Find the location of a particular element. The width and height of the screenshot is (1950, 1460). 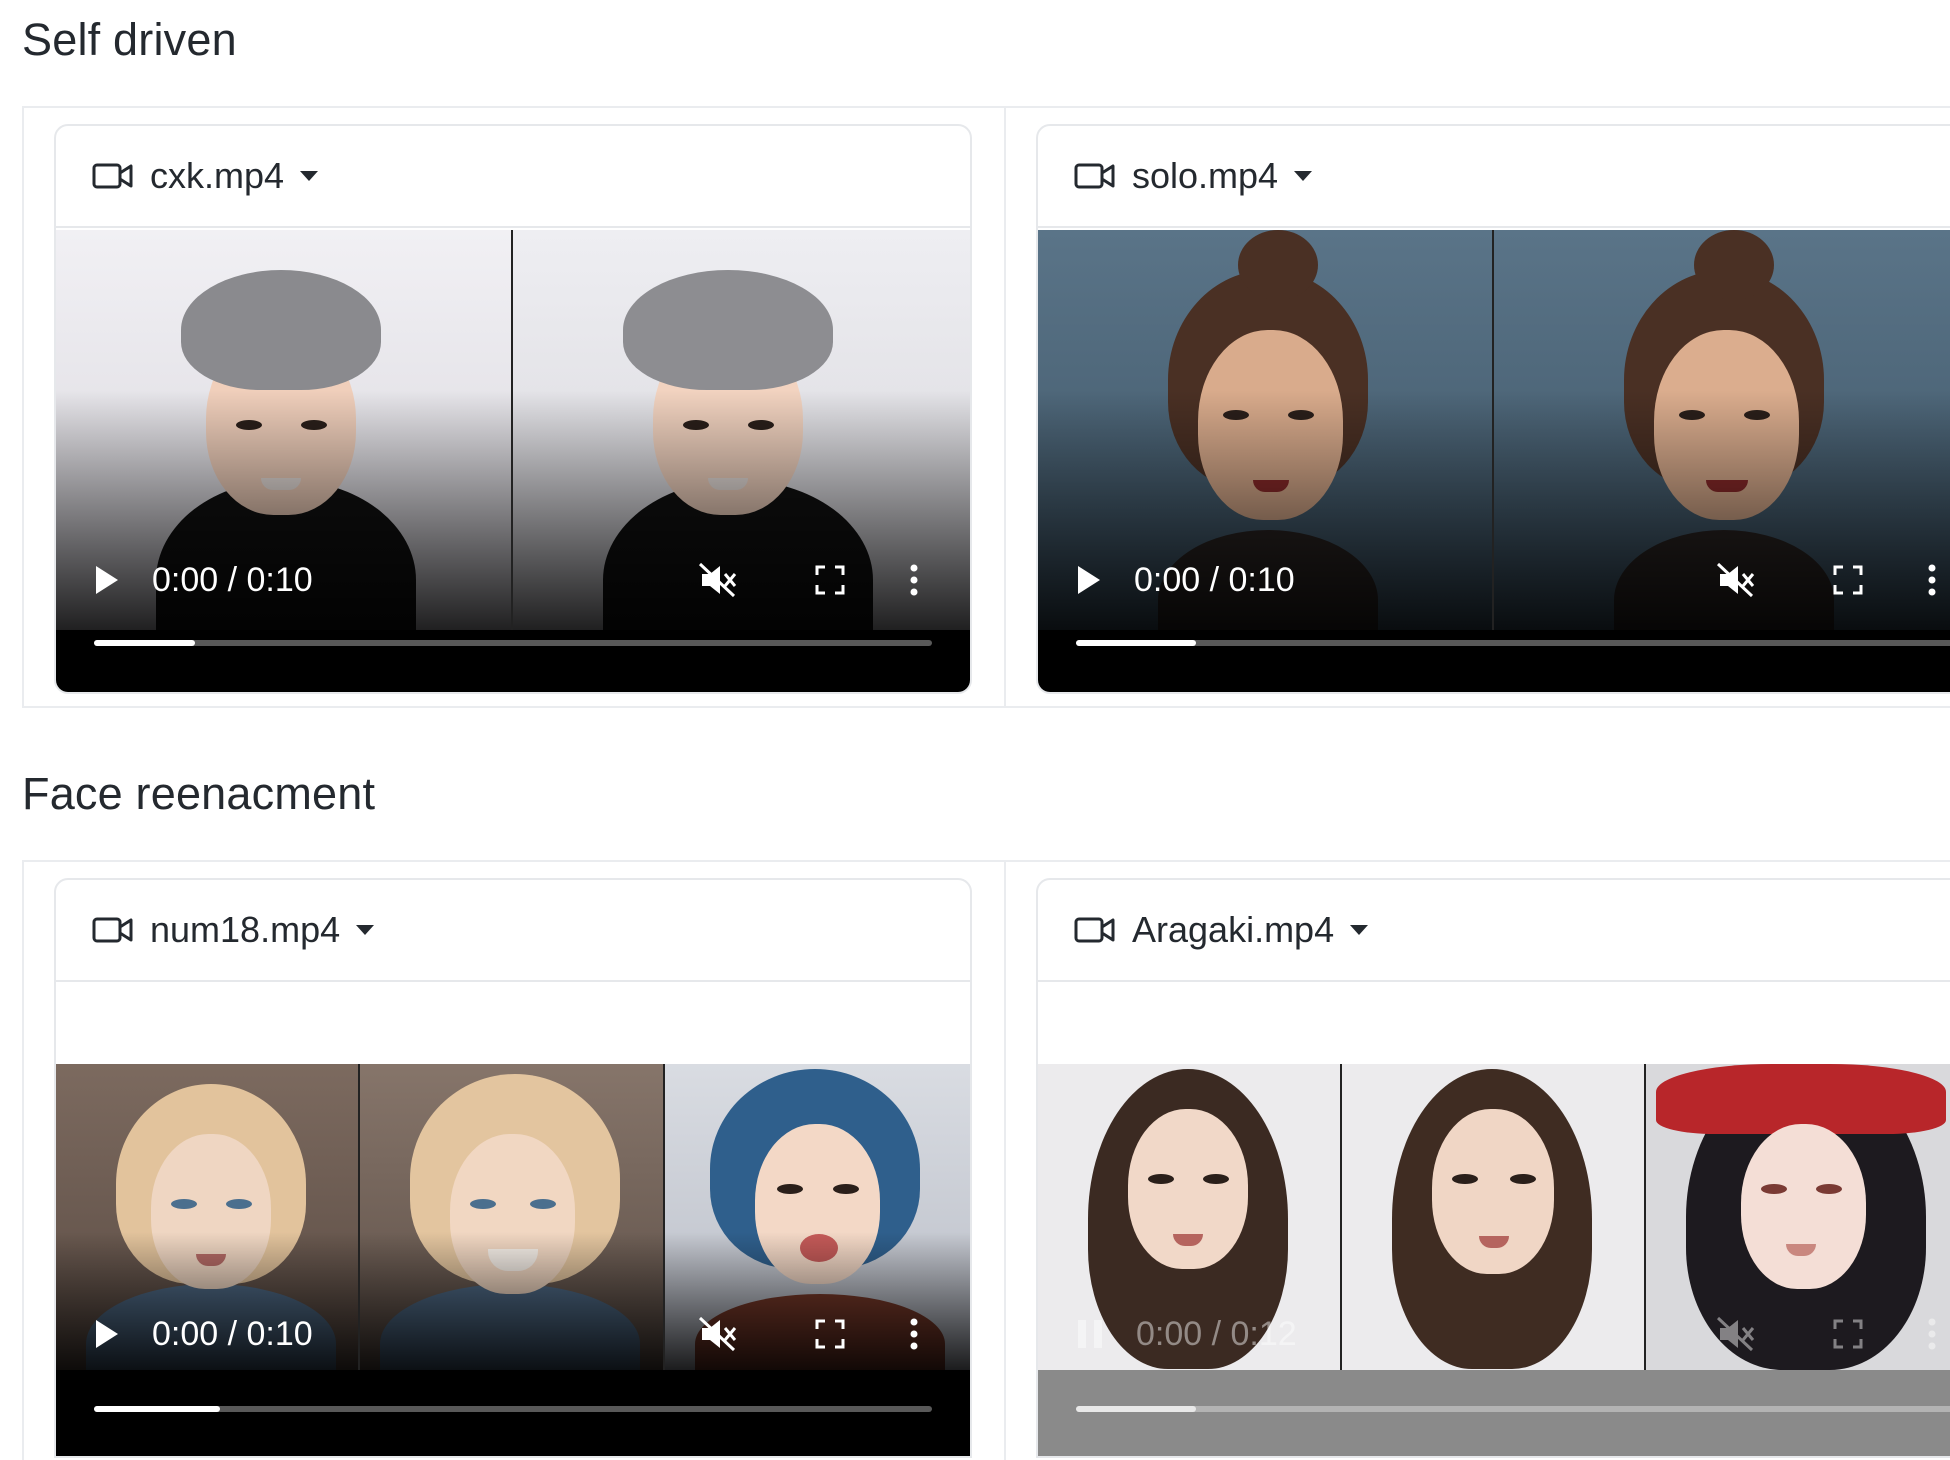

file-name: num18.mp4 is located at coordinates (245, 929).